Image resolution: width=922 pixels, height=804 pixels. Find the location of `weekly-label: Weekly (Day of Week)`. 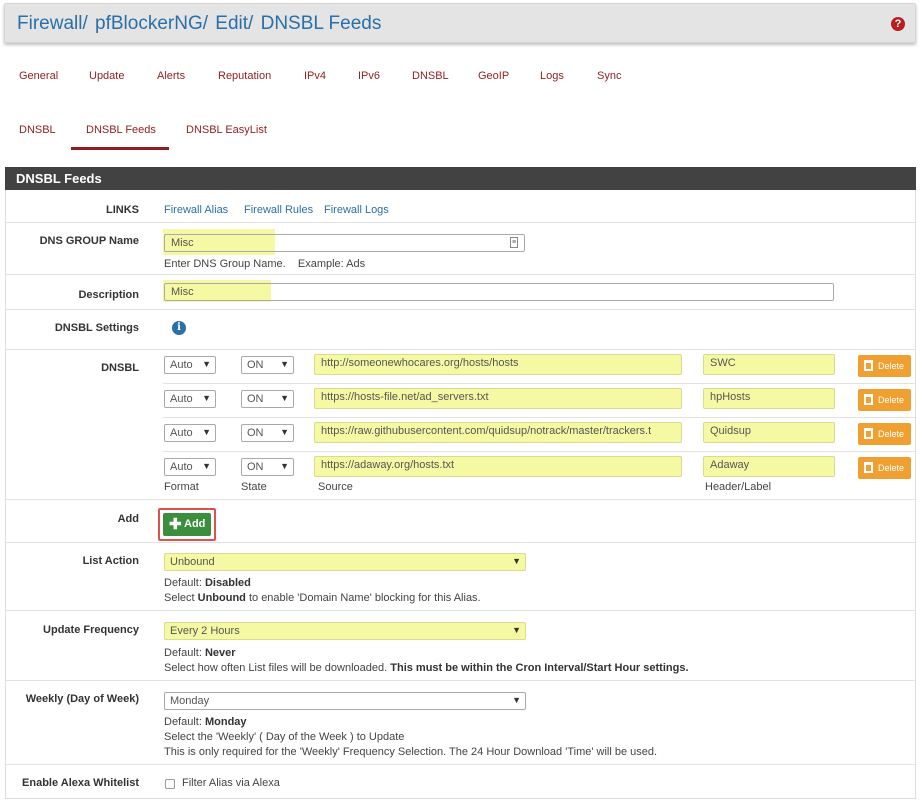

weekly-label: Weekly (Day of Week) is located at coordinates (82, 699).